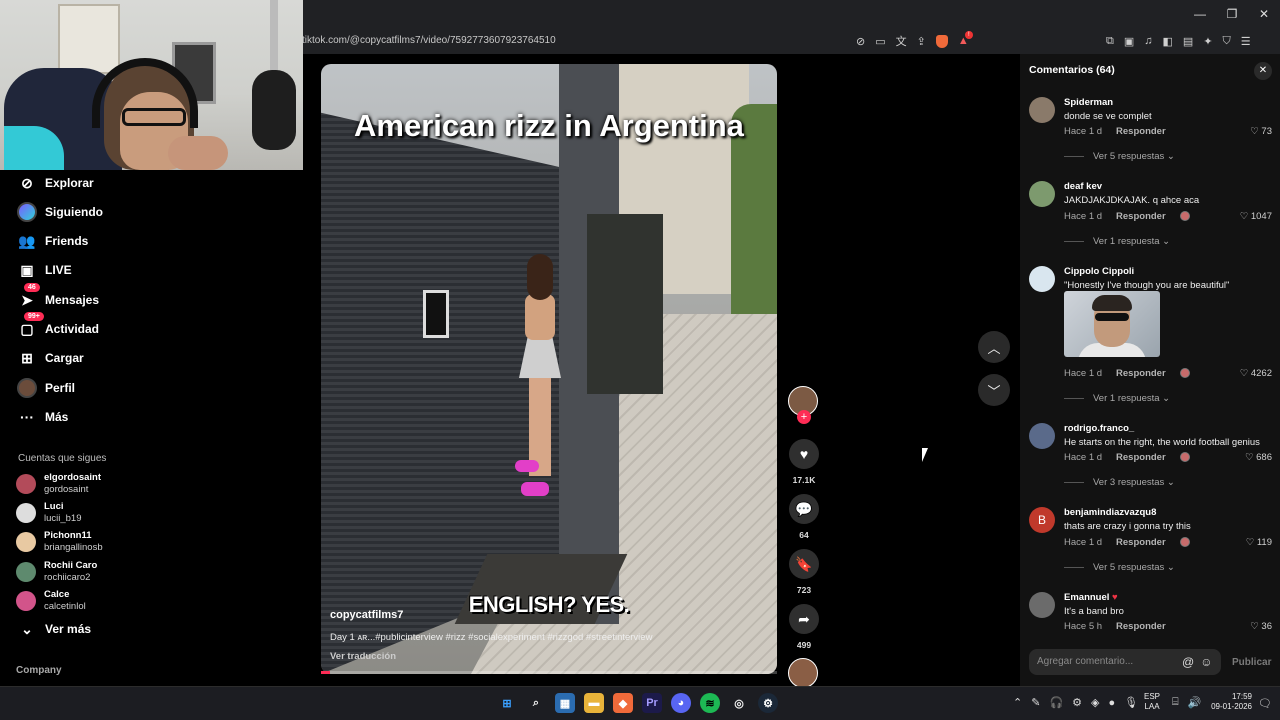 The height and width of the screenshot is (720, 1280). What do you see at coordinates (57, 326) in the screenshot?
I see `sidebar-item-actividad: ▢ 99+ Actividad` at bounding box center [57, 326].